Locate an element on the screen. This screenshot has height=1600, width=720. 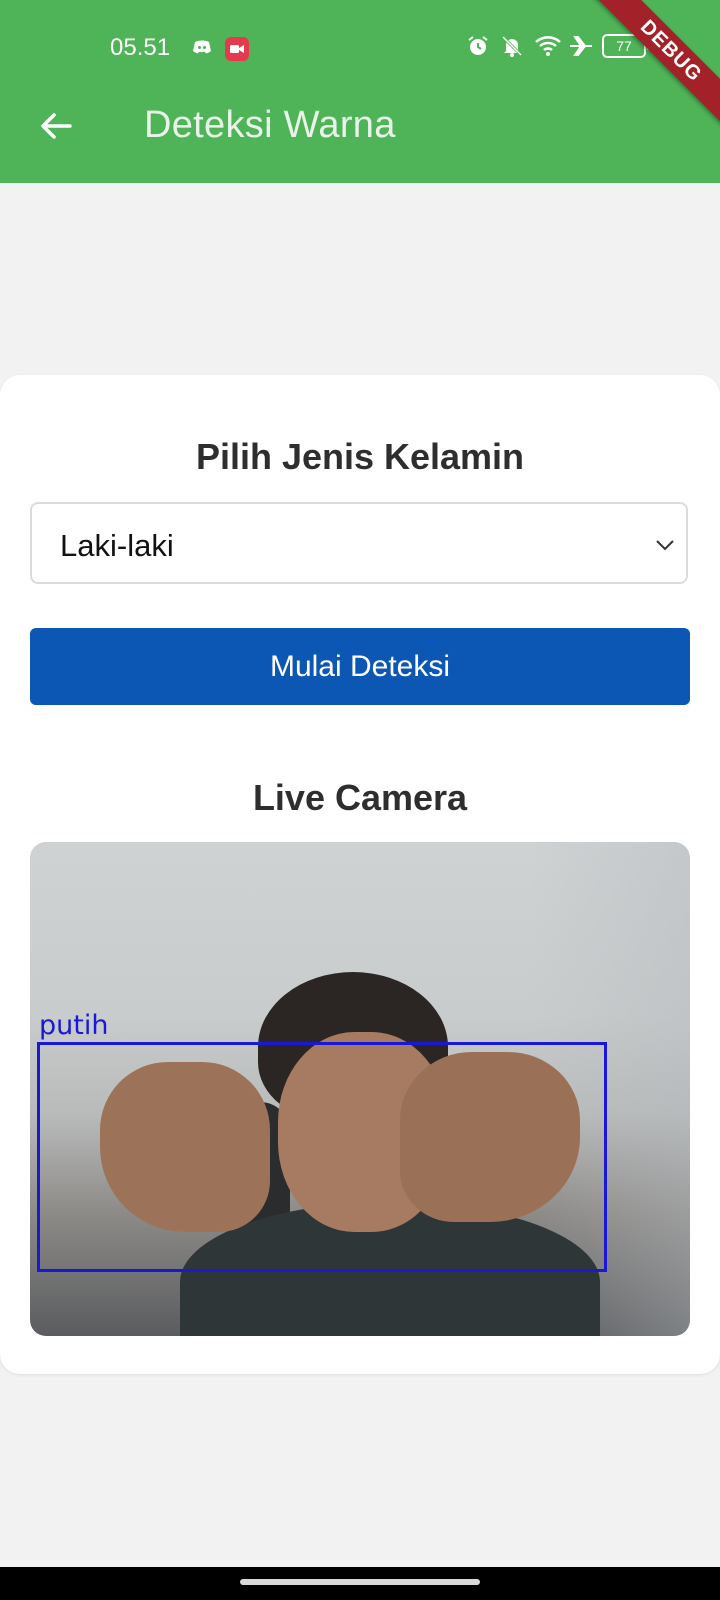
airplane-icon is located at coordinates (580, 46).